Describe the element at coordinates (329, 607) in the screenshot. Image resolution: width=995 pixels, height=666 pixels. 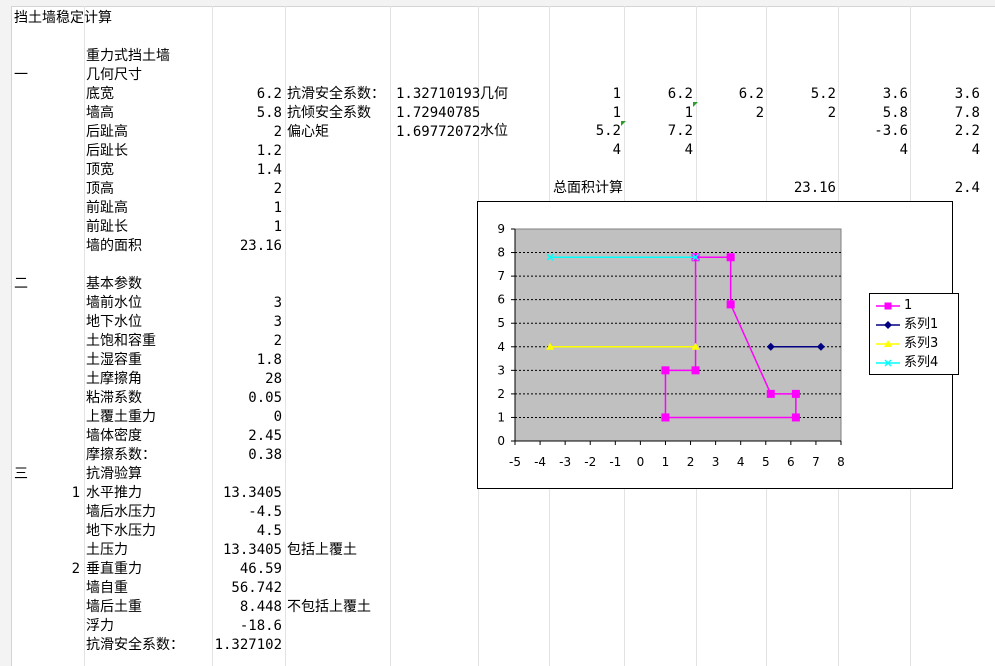
I see `row-note: 不包括上覆土` at that location.